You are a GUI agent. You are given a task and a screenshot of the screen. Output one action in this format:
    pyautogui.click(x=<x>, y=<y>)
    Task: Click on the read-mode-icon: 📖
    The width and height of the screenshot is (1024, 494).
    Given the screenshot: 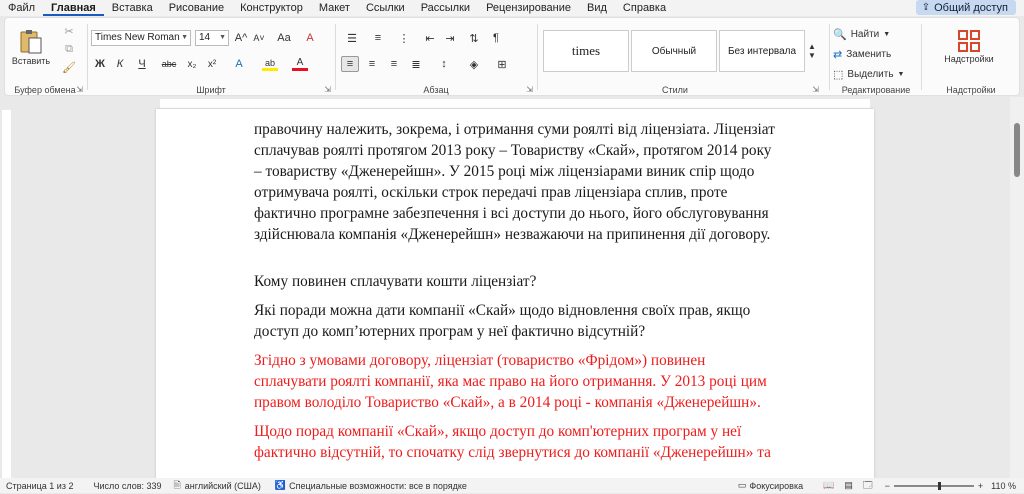 What is the action you would take?
    pyautogui.click(x=828, y=485)
    